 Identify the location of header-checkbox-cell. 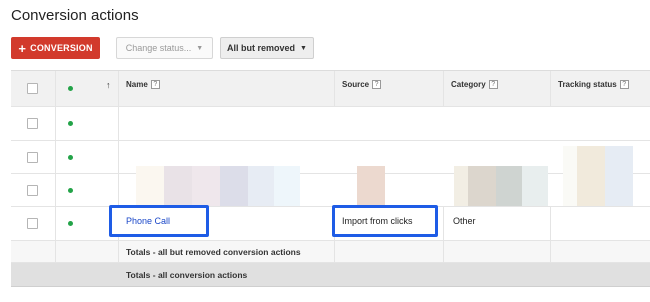
(33, 88).